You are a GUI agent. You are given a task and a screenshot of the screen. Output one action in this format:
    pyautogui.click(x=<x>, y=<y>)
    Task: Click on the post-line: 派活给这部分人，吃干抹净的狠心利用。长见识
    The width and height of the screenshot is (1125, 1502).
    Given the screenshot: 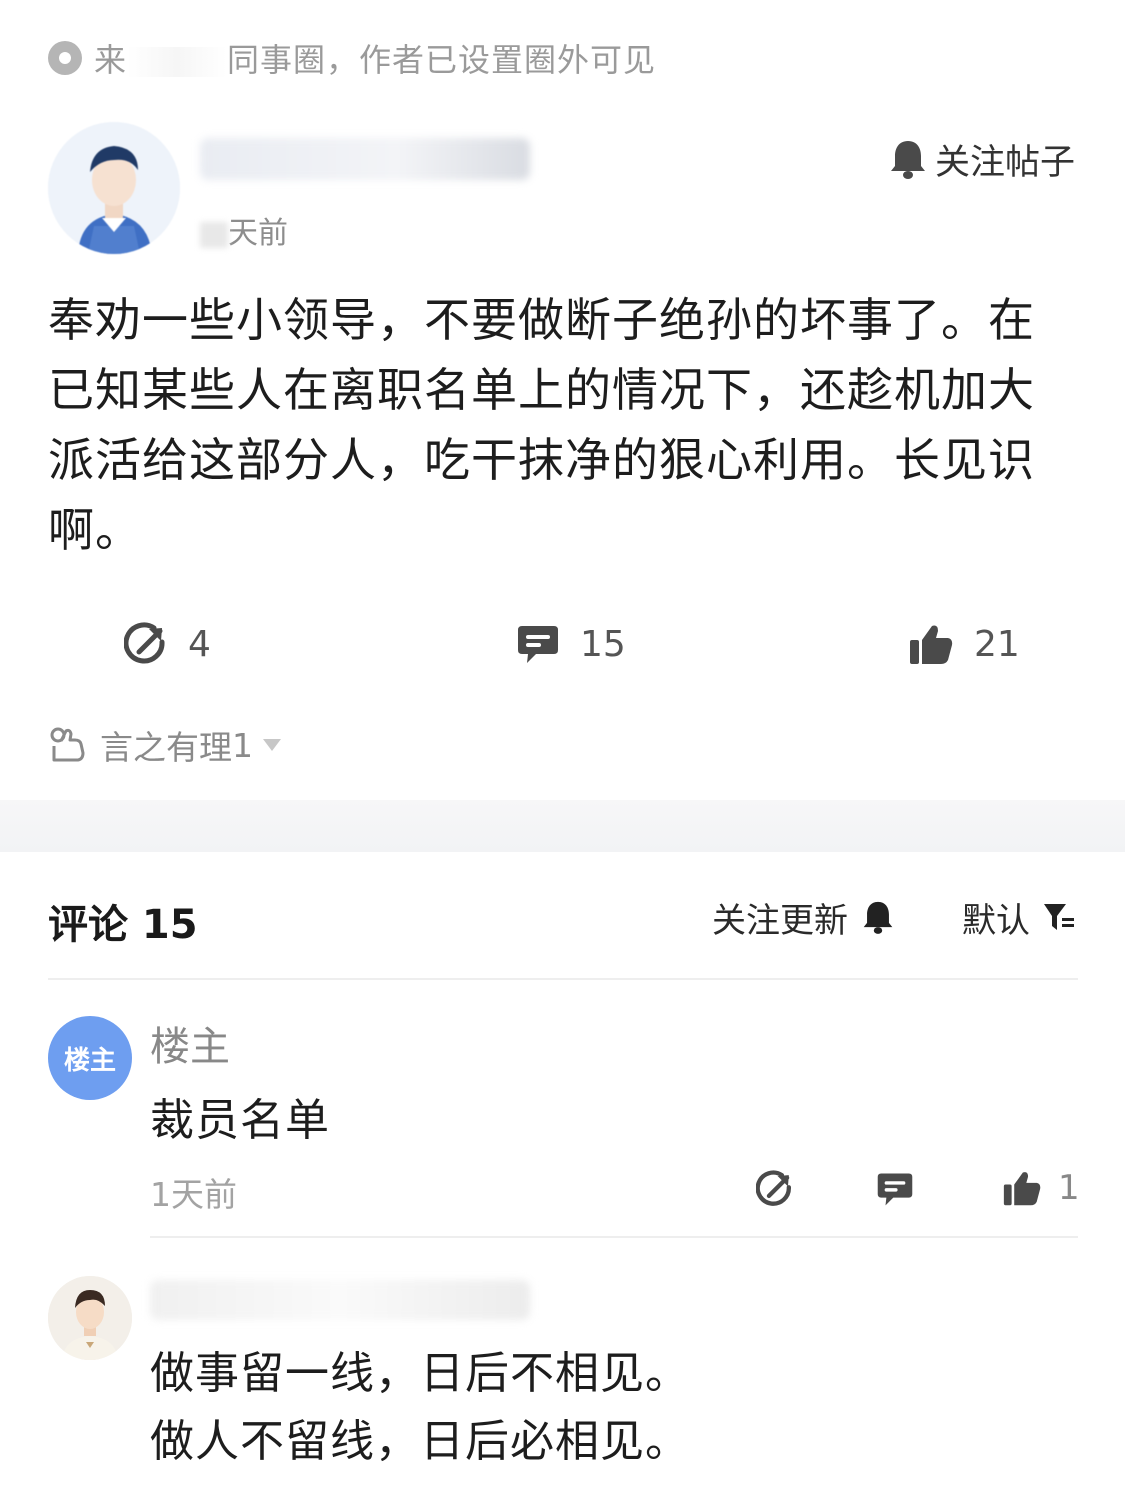 What is the action you would take?
    pyautogui.click(x=541, y=460)
    